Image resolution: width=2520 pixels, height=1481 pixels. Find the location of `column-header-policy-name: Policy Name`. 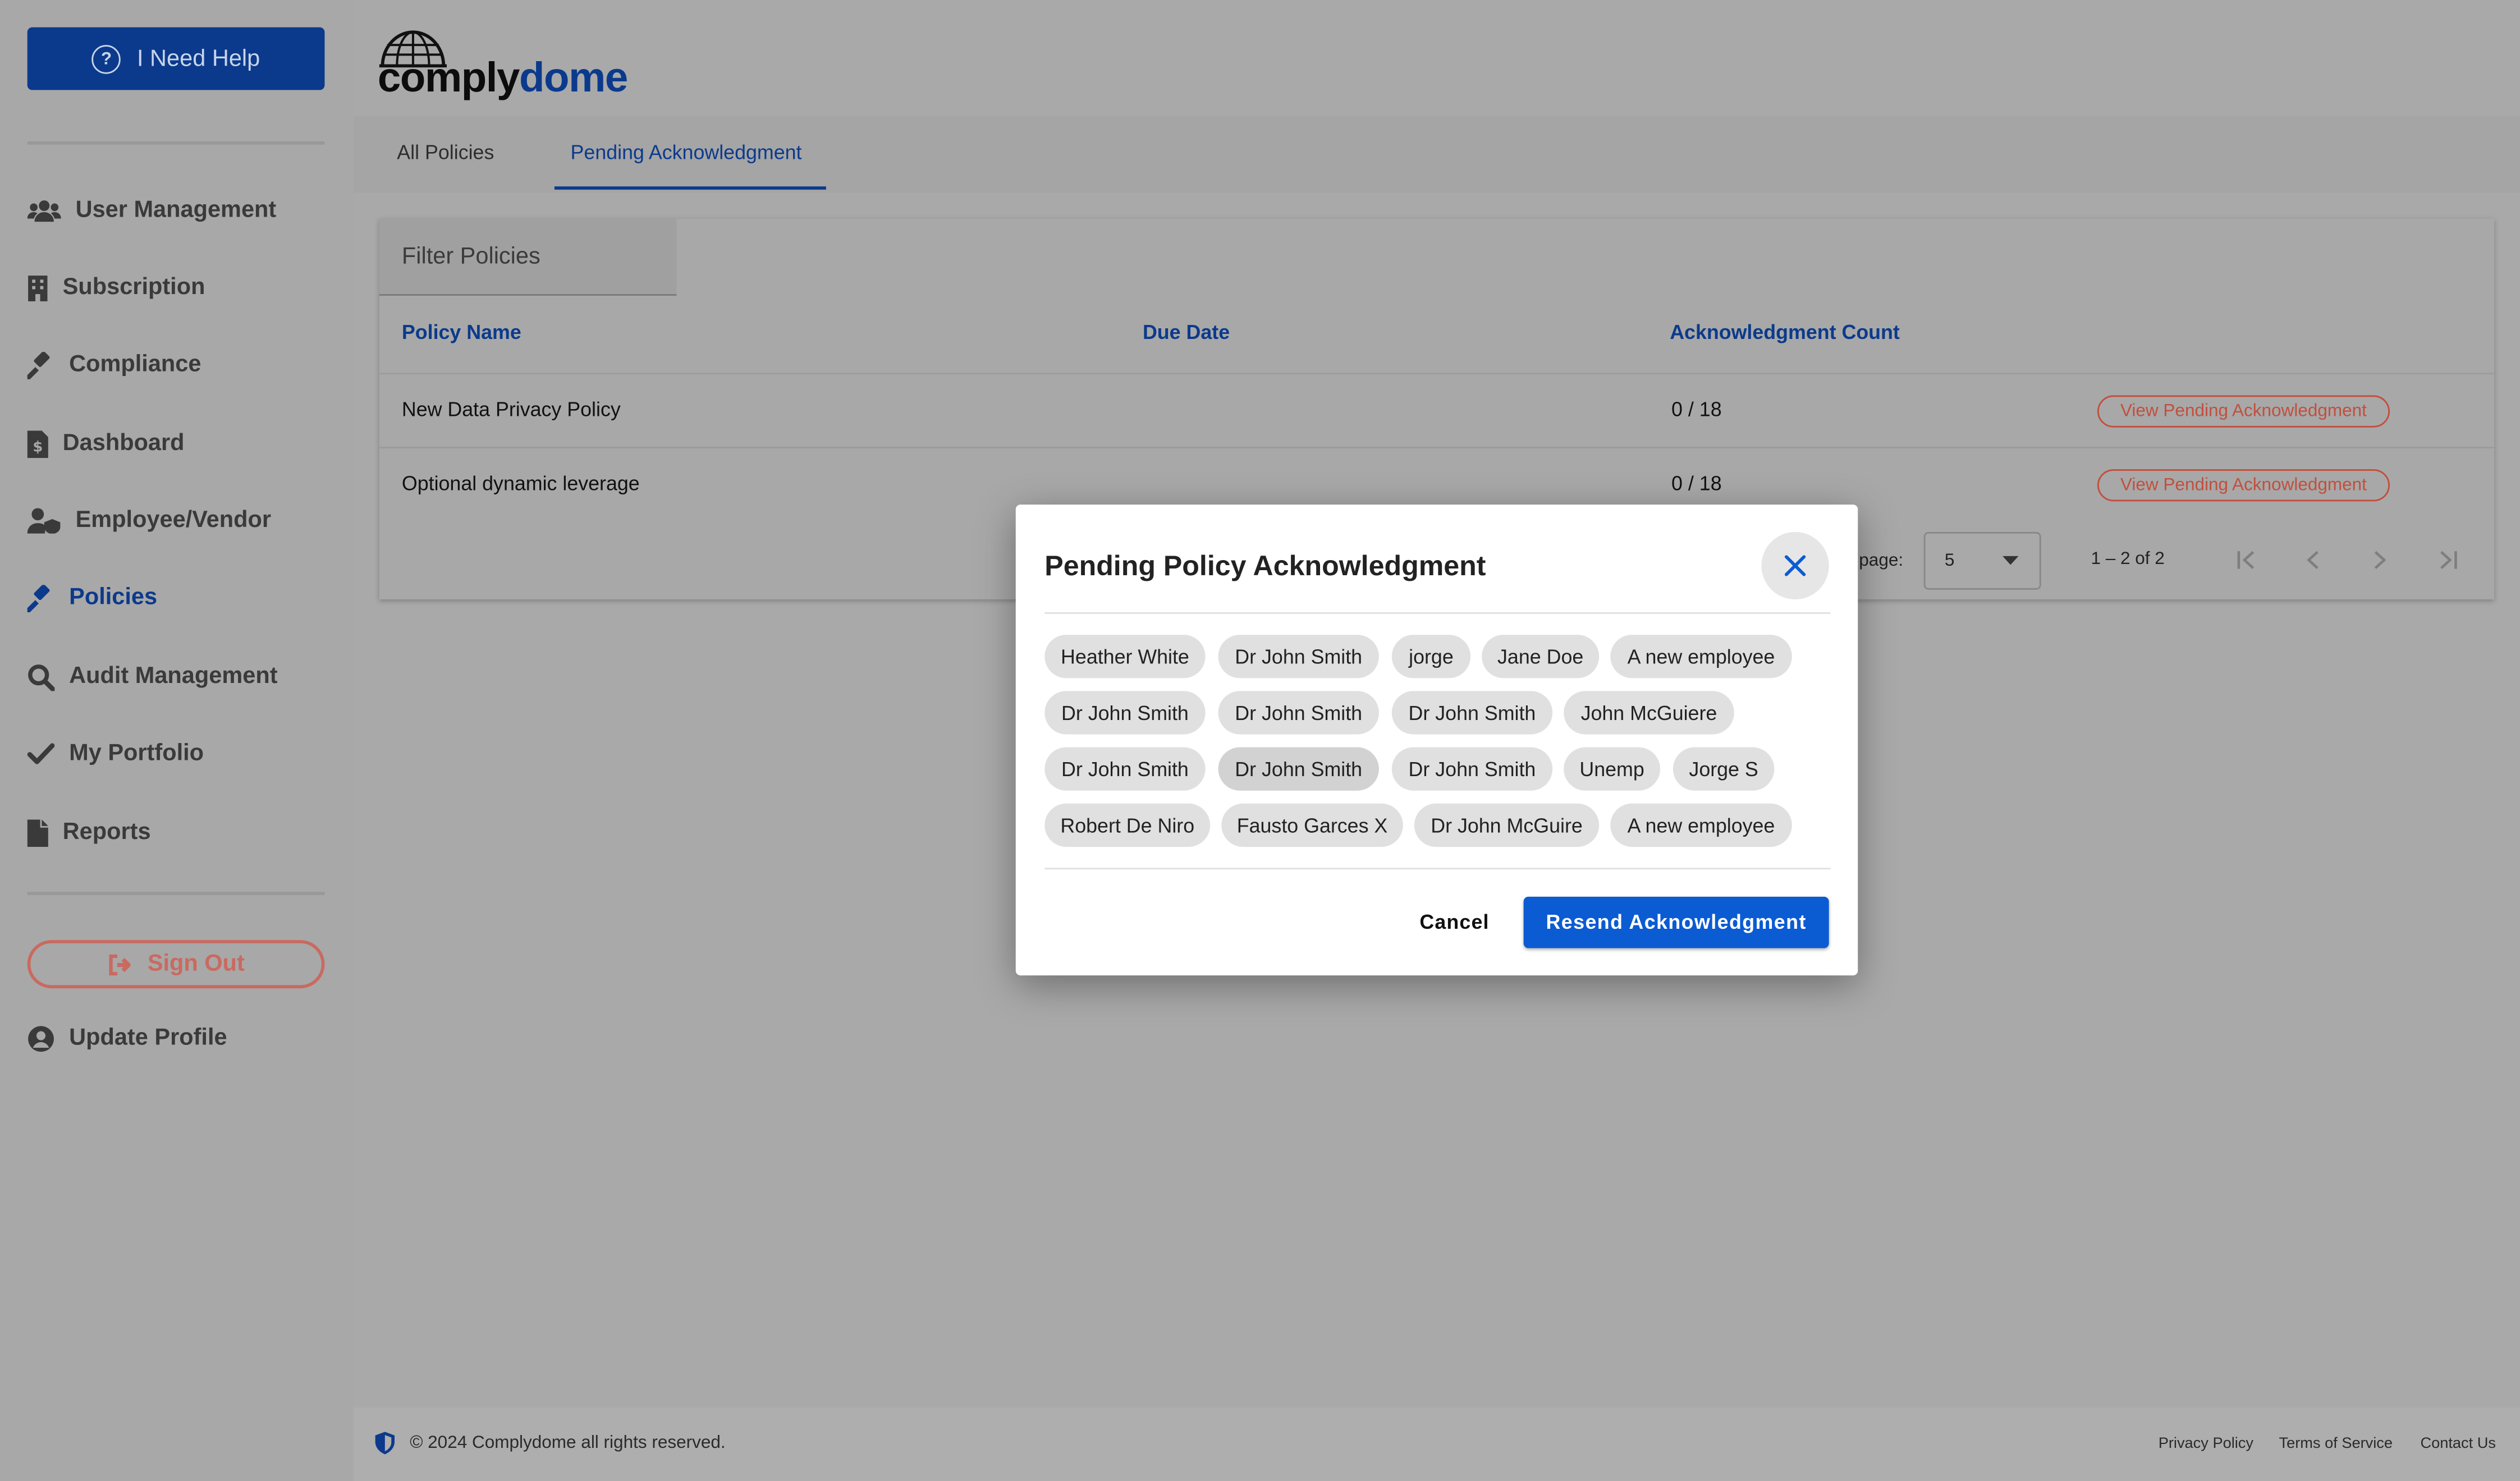

column-header-policy-name: Policy Name is located at coordinates (462, 333).